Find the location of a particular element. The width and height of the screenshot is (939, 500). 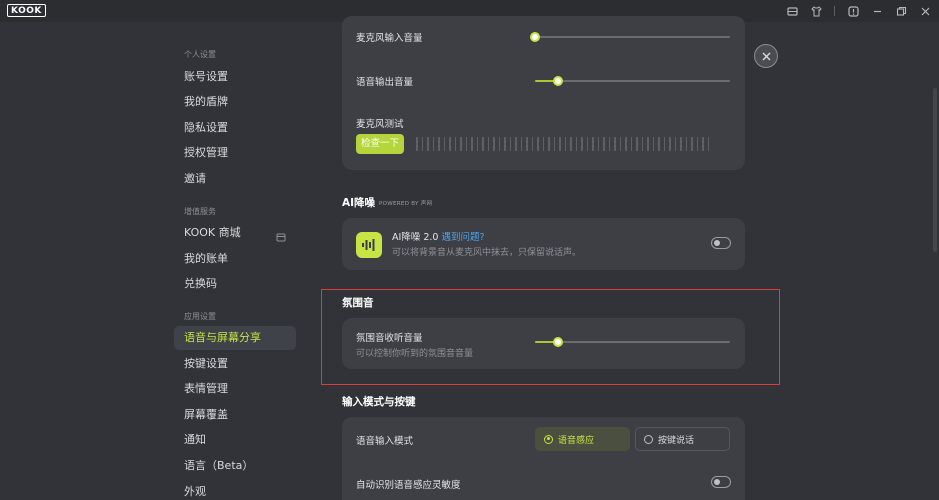

sidebar-item-store: KOOK 商城 is located at coordinates (235, 233).